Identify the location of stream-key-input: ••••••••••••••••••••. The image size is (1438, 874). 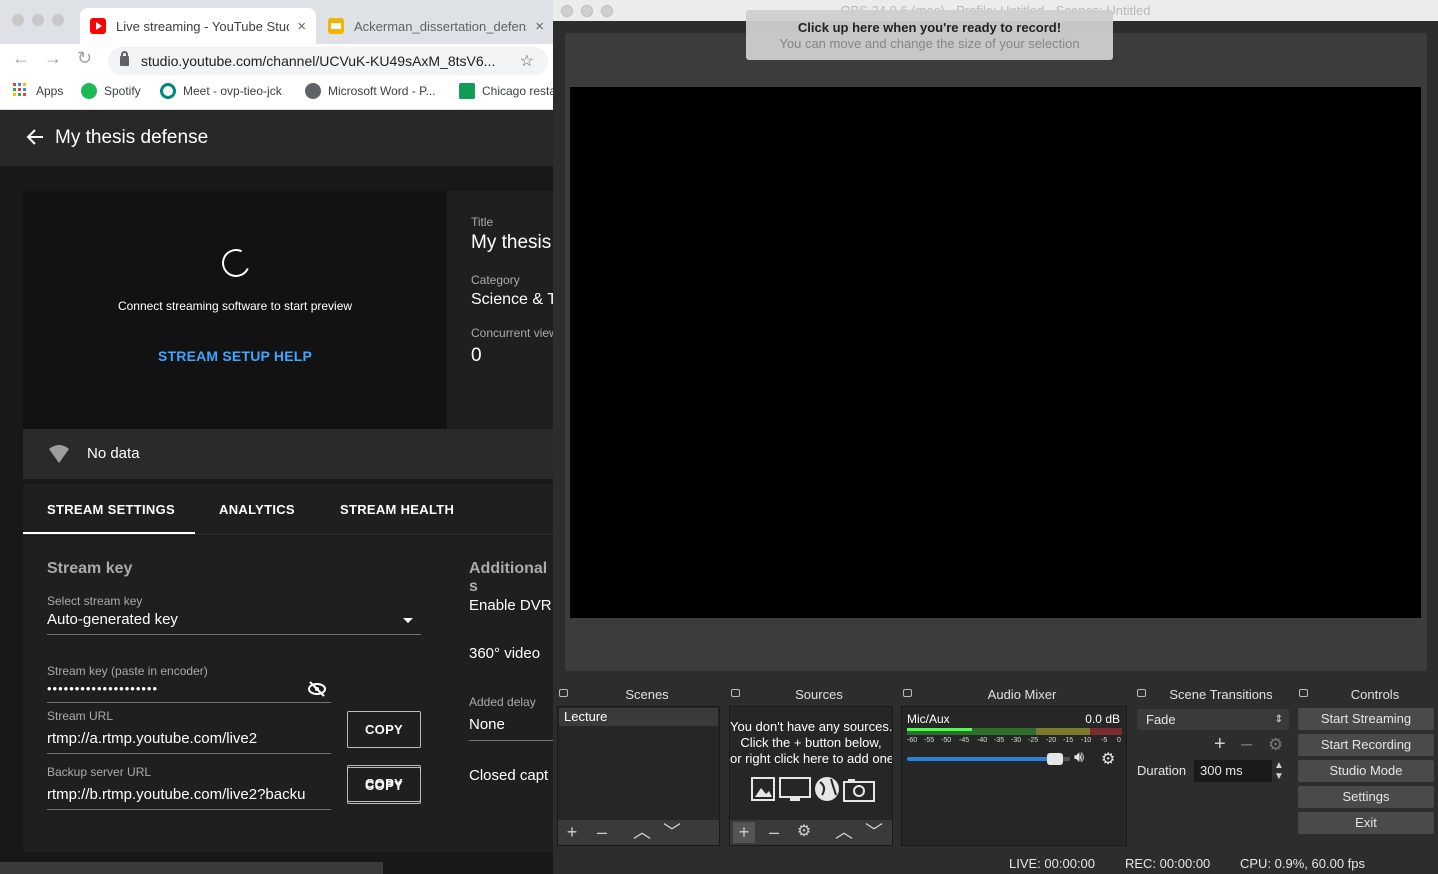
(189, 692).